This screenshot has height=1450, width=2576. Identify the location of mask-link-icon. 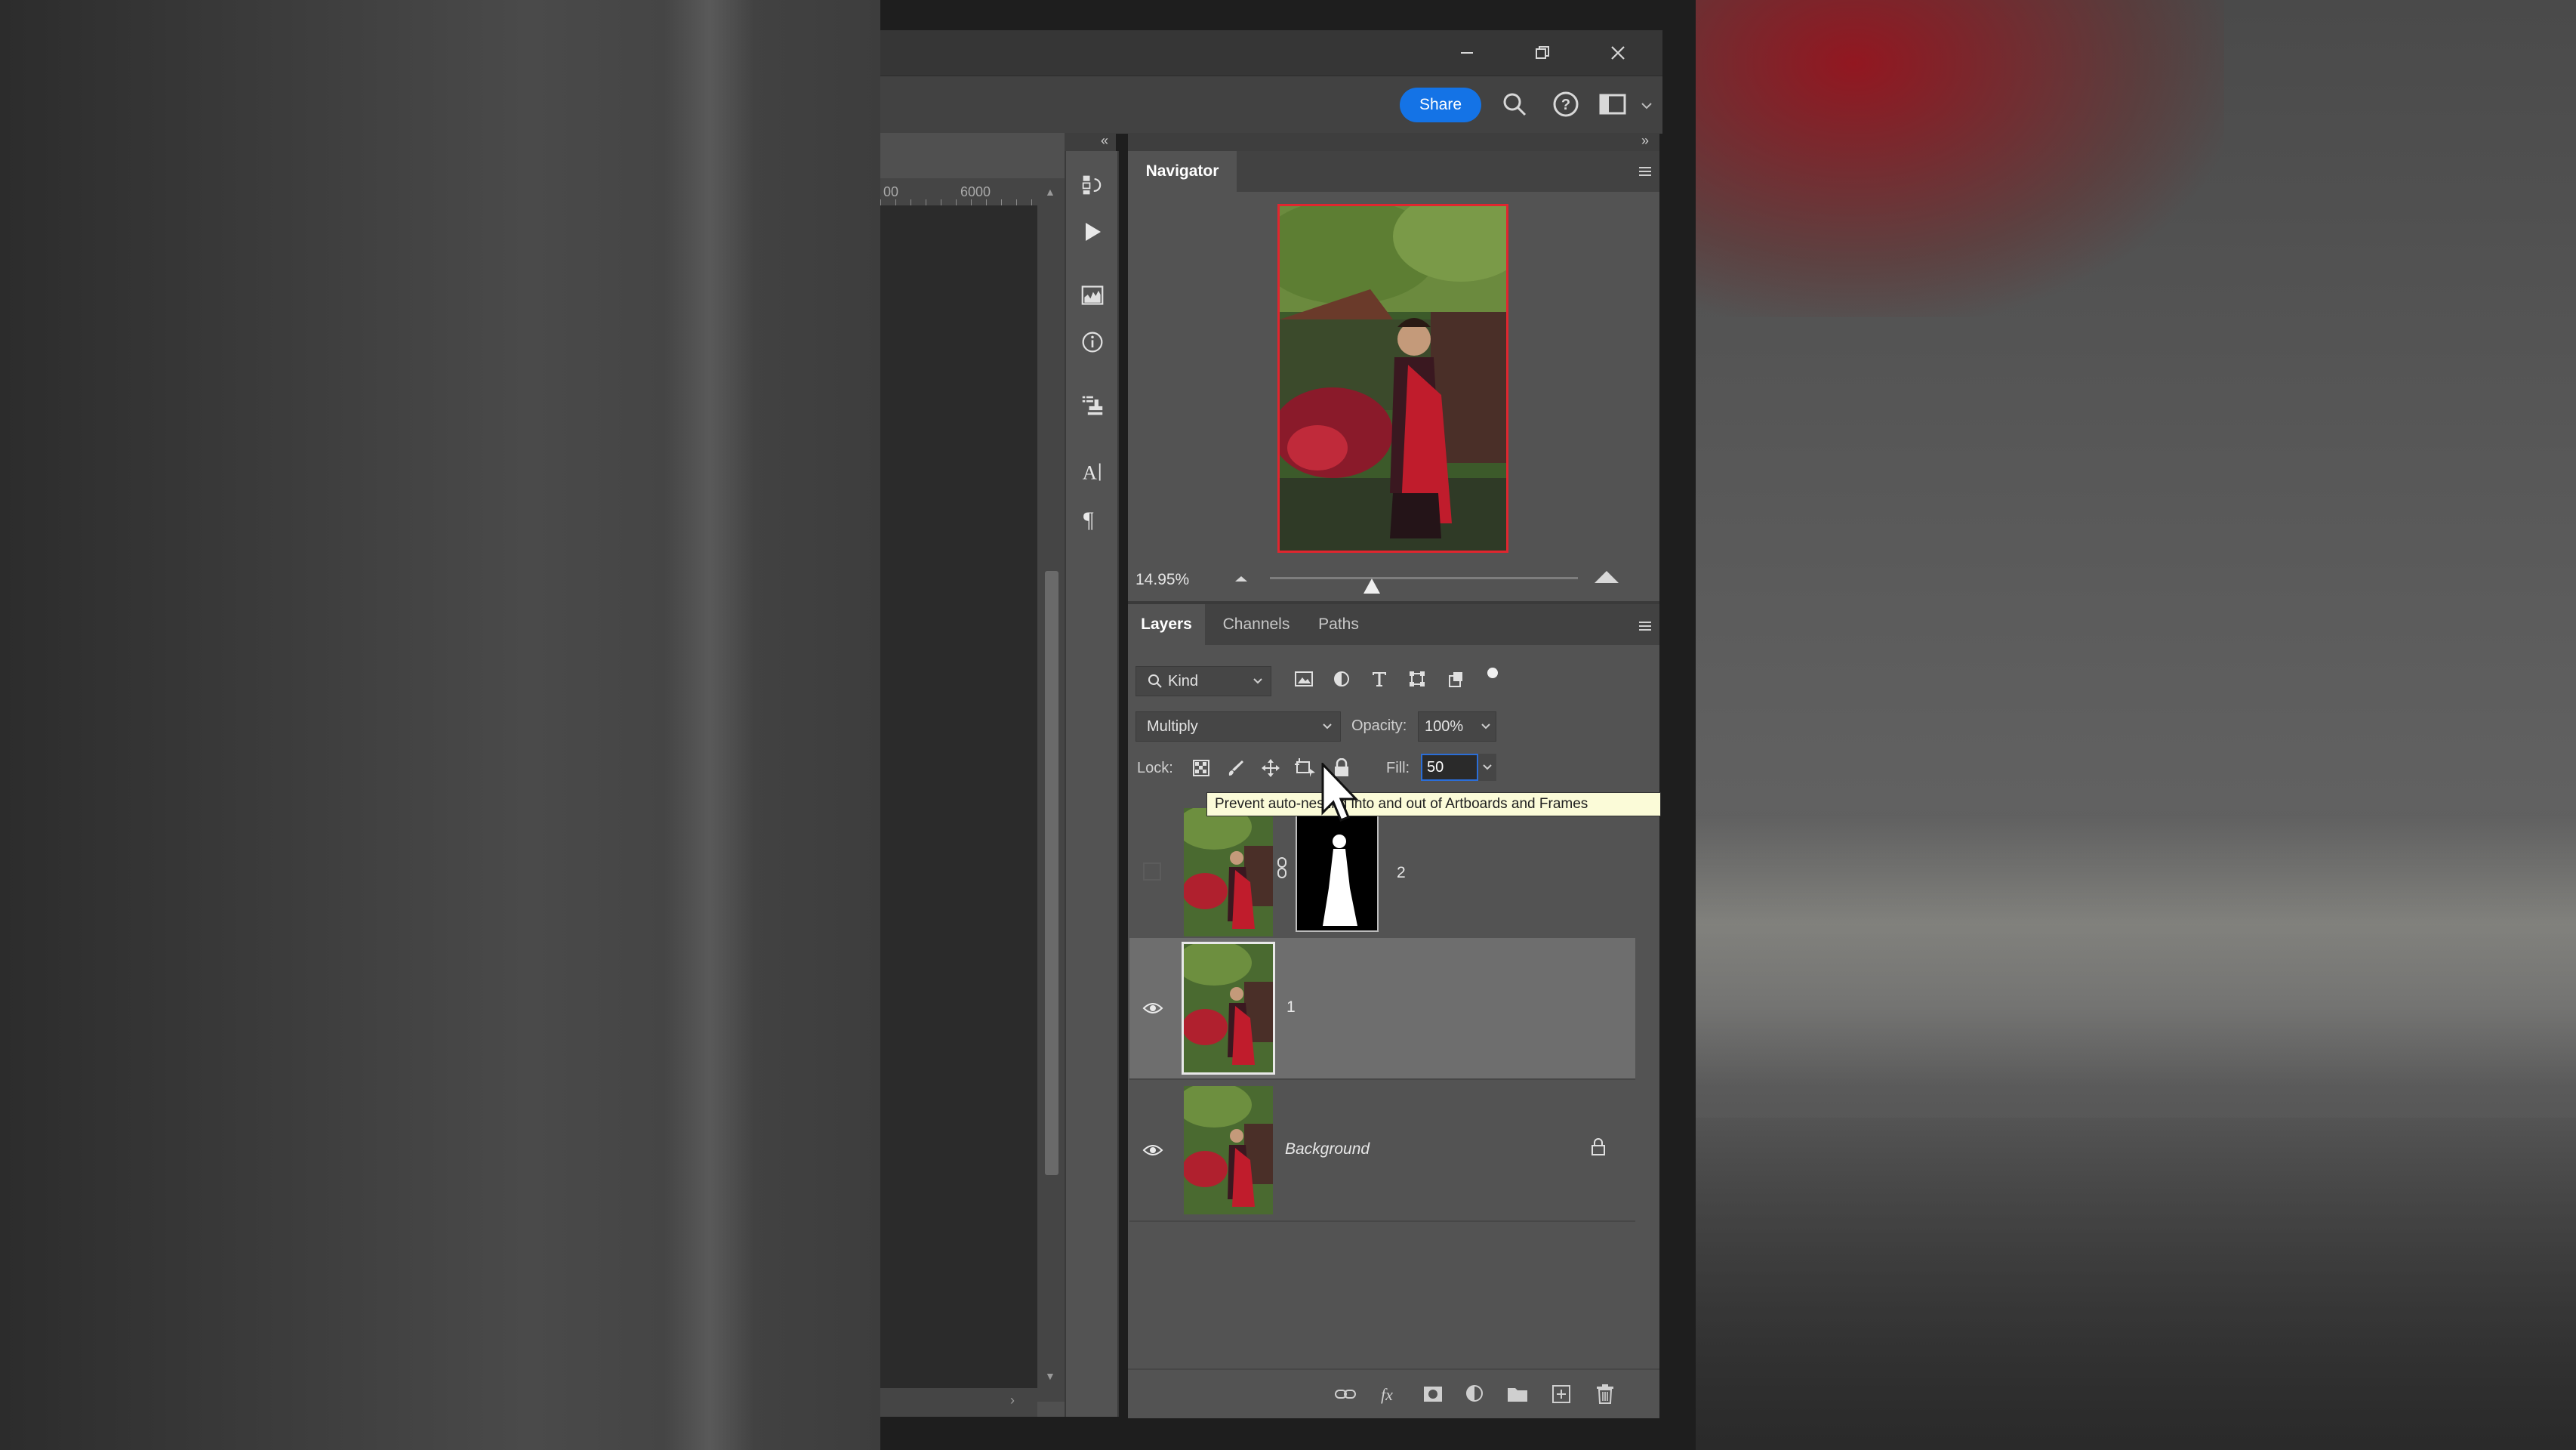
(1282, 867).